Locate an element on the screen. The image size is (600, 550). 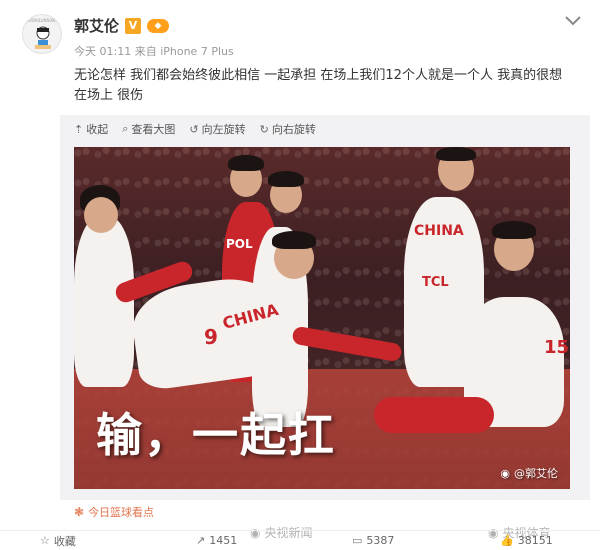
chevron-down-icon is located at coordinates (573, 21).